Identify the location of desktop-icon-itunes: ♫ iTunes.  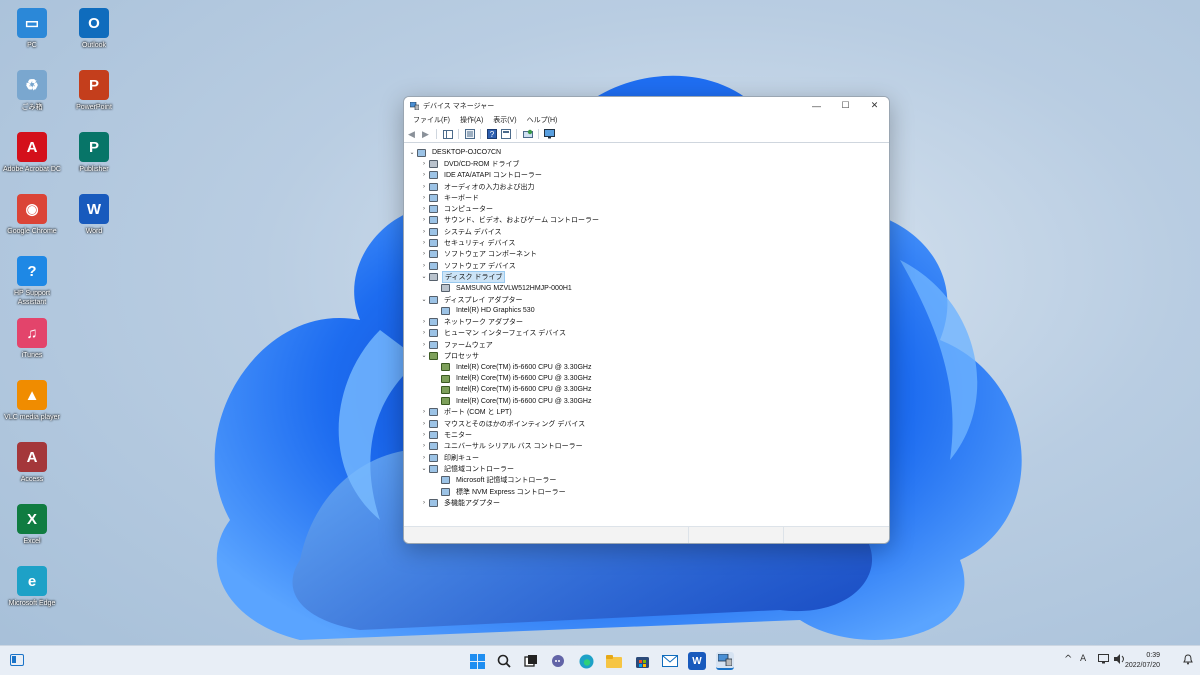
(32, 339).